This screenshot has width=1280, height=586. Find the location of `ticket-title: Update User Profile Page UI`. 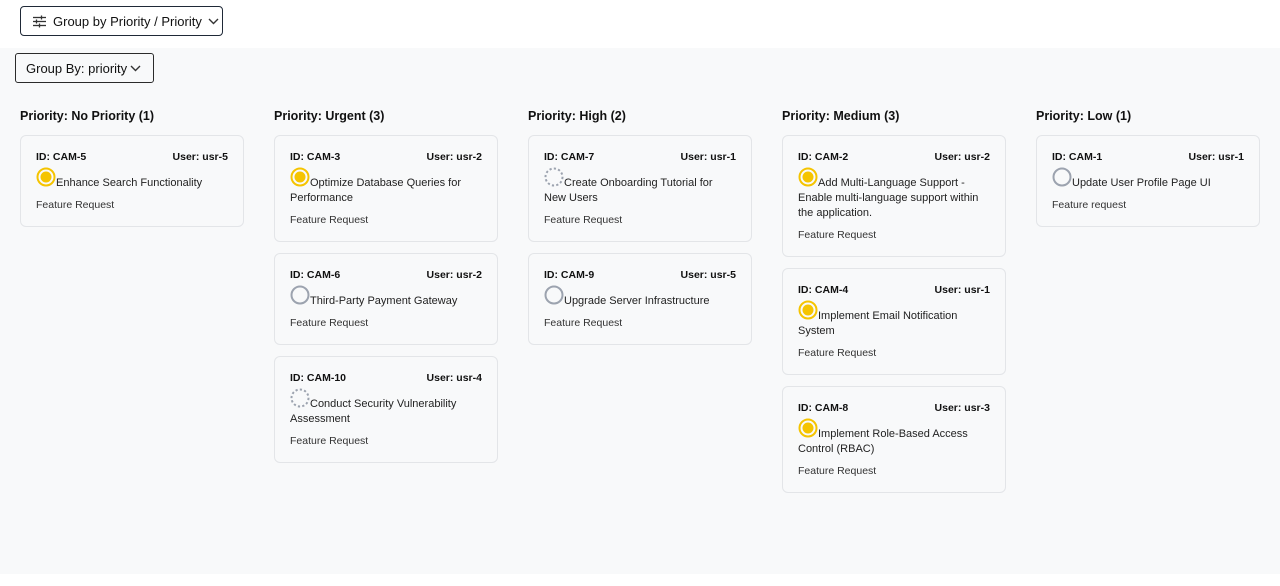

ticket-title: Update User Profile Page UI is located at coordinates (1141, 183).